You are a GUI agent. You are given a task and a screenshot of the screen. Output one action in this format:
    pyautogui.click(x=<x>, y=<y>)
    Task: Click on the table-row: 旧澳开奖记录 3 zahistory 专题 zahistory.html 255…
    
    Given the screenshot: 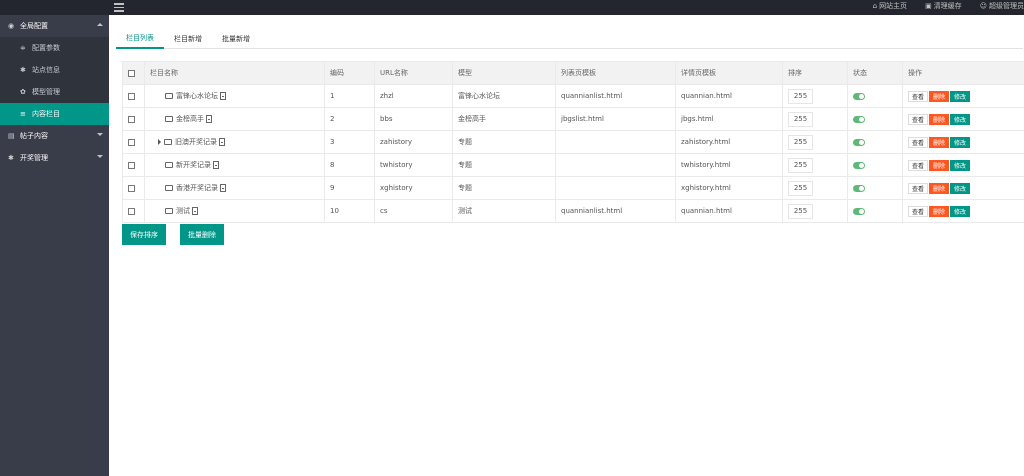 What is the action you would take?
    pyautogui.click(x=573, y=142)
    